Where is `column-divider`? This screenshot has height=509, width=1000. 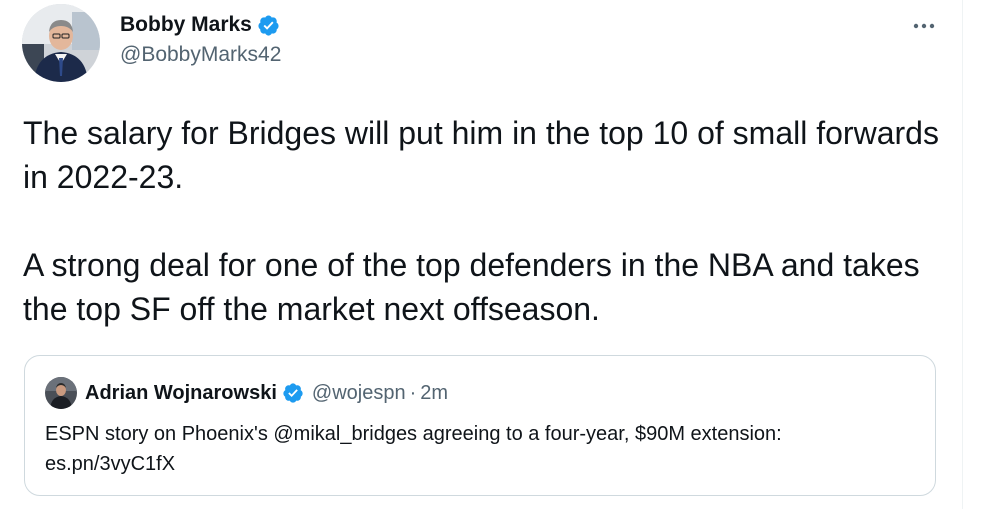
column-divider is located at coordinates (962, 254).